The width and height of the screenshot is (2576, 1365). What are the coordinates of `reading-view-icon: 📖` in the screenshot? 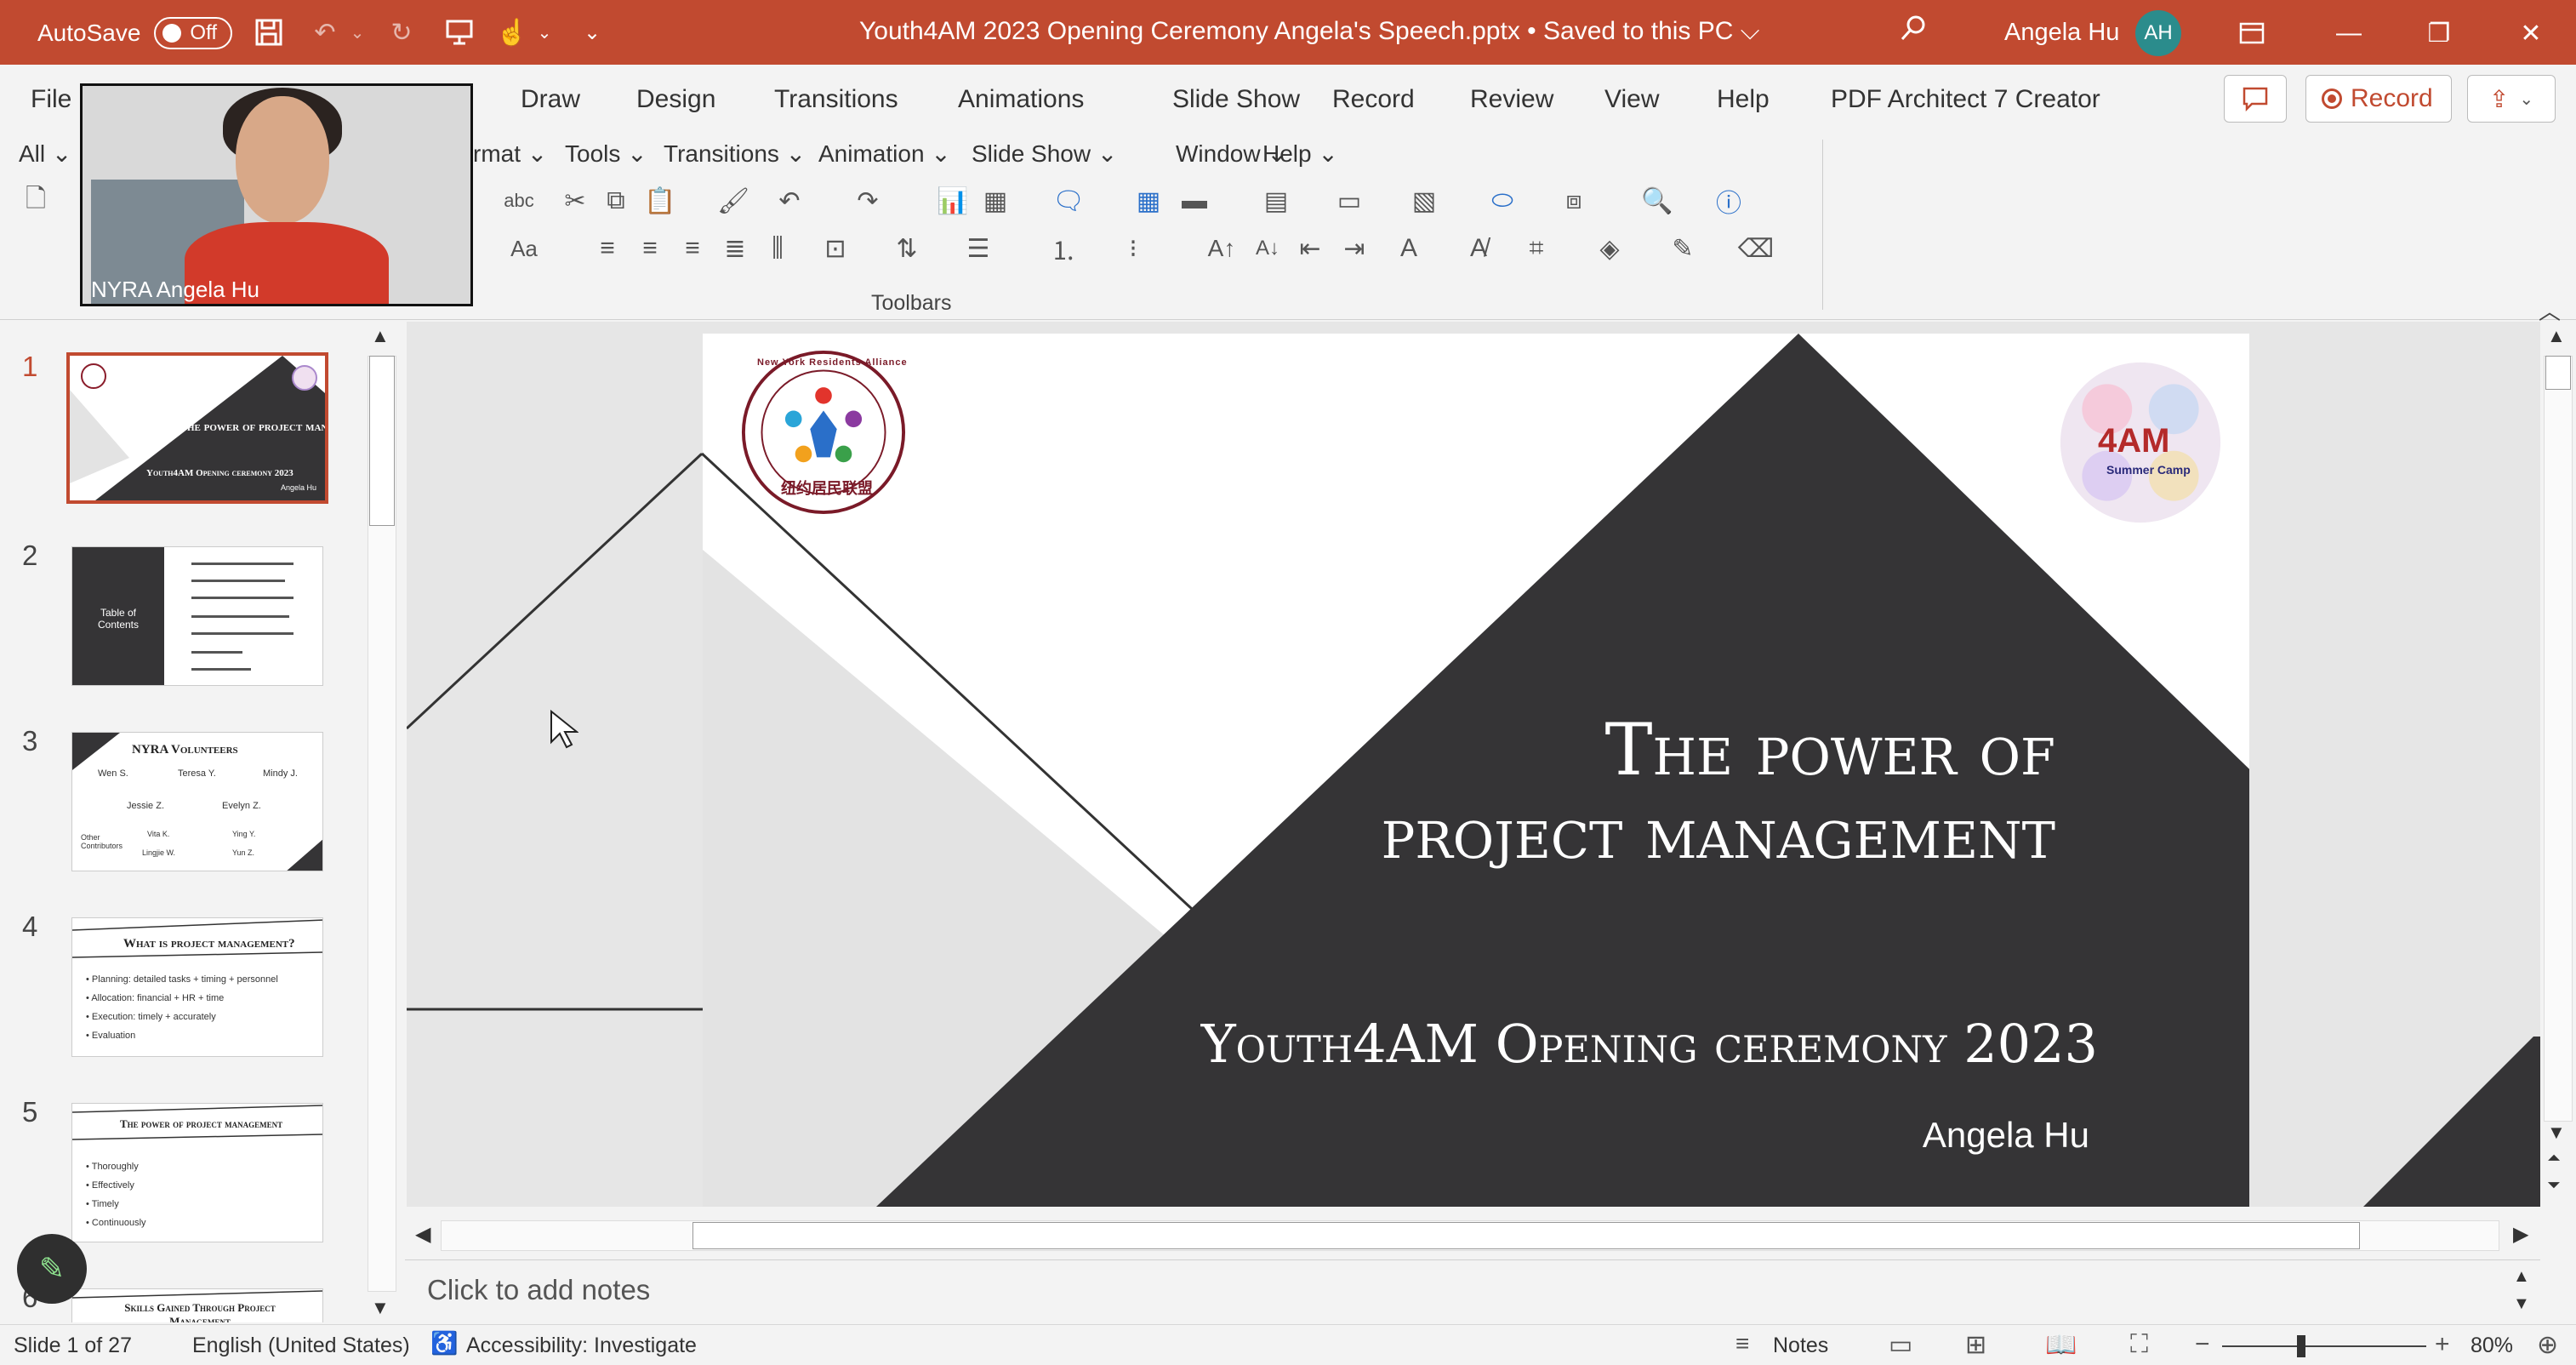 It's located at (2061, 1345).